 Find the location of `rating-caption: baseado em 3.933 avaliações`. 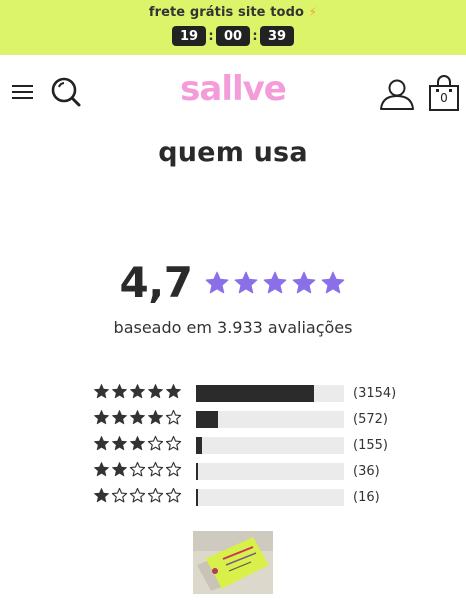

rating-caption: baseado em 3.933 avaliações is located at coordinates (233, 327).